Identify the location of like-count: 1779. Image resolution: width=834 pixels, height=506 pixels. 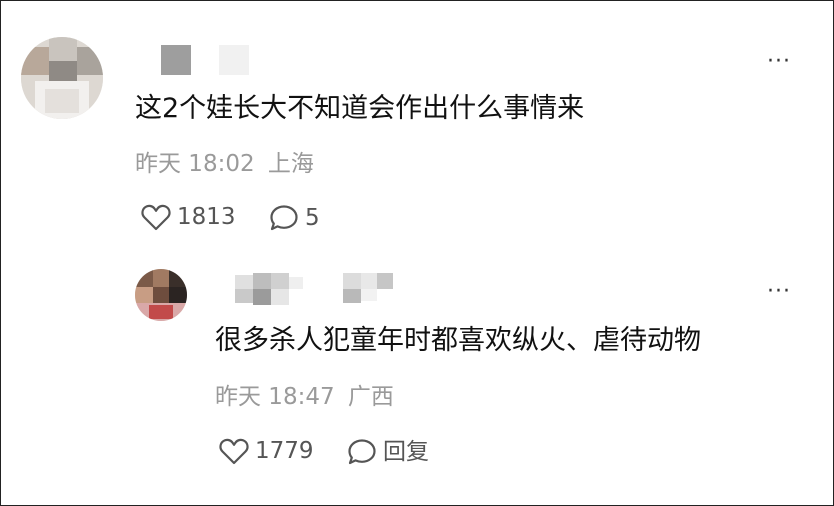
(284, 451).